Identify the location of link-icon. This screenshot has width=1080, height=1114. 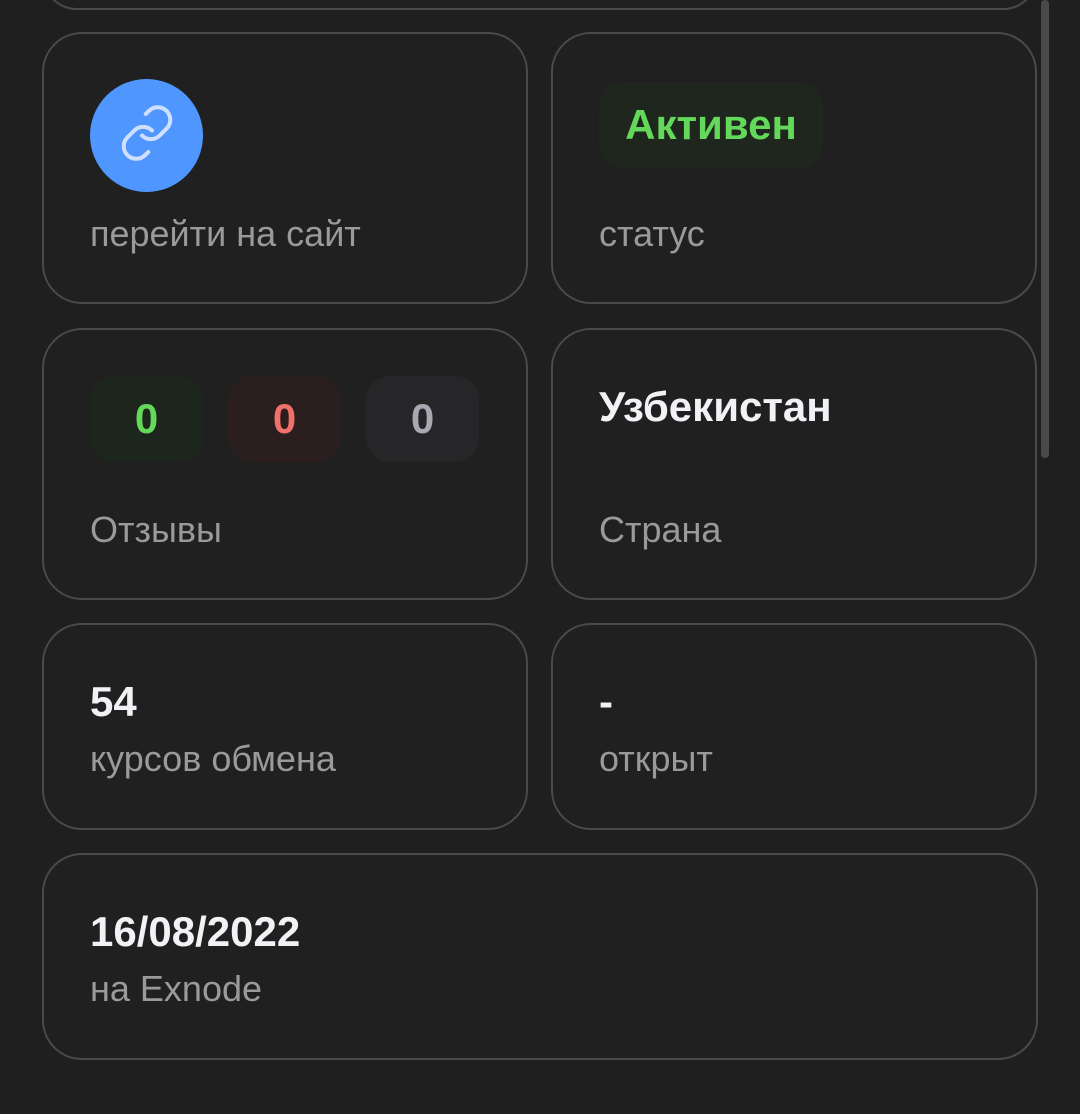
(147, 135).